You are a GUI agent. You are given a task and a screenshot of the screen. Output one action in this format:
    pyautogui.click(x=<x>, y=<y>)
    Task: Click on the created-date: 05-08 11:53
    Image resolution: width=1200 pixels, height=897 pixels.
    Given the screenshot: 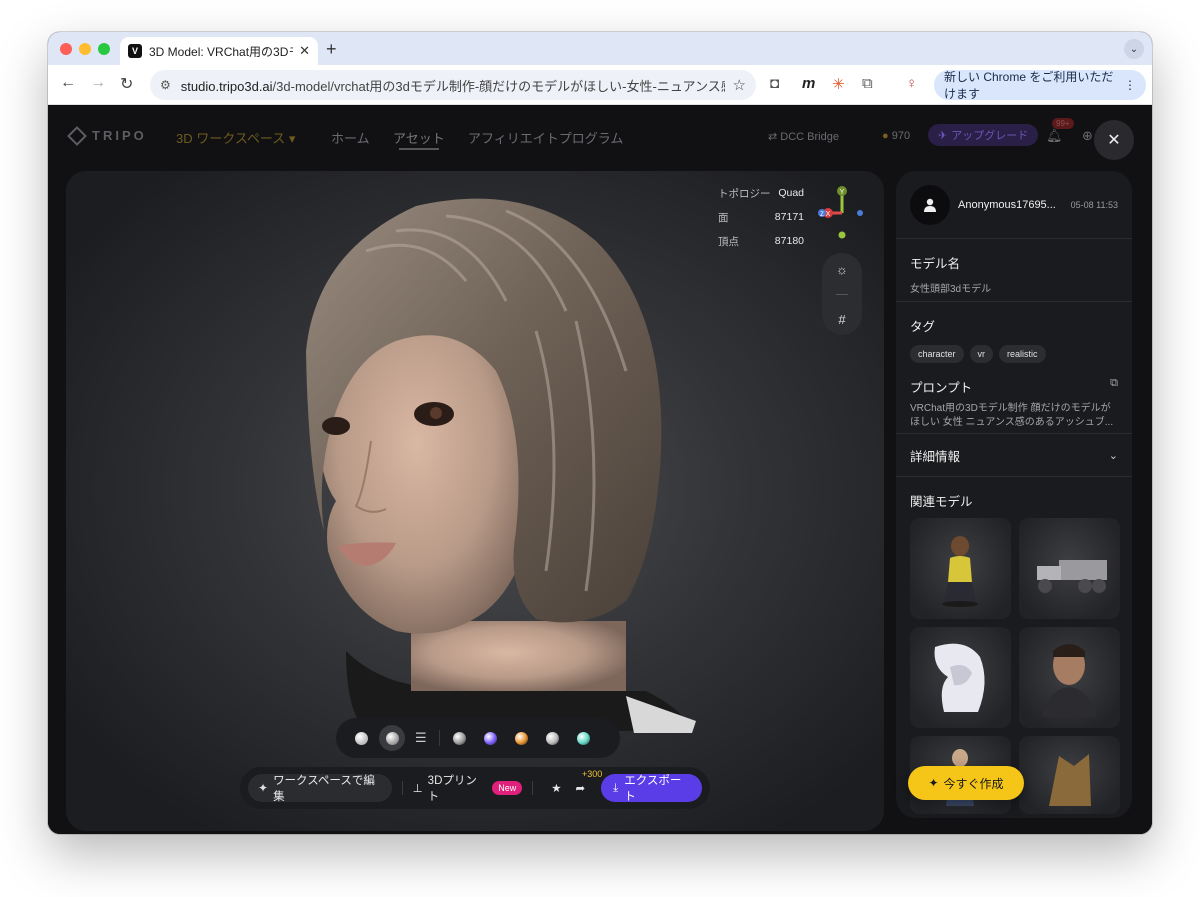 What is the action you would take?
    pyautogui.click(x=1094, y=204)
    